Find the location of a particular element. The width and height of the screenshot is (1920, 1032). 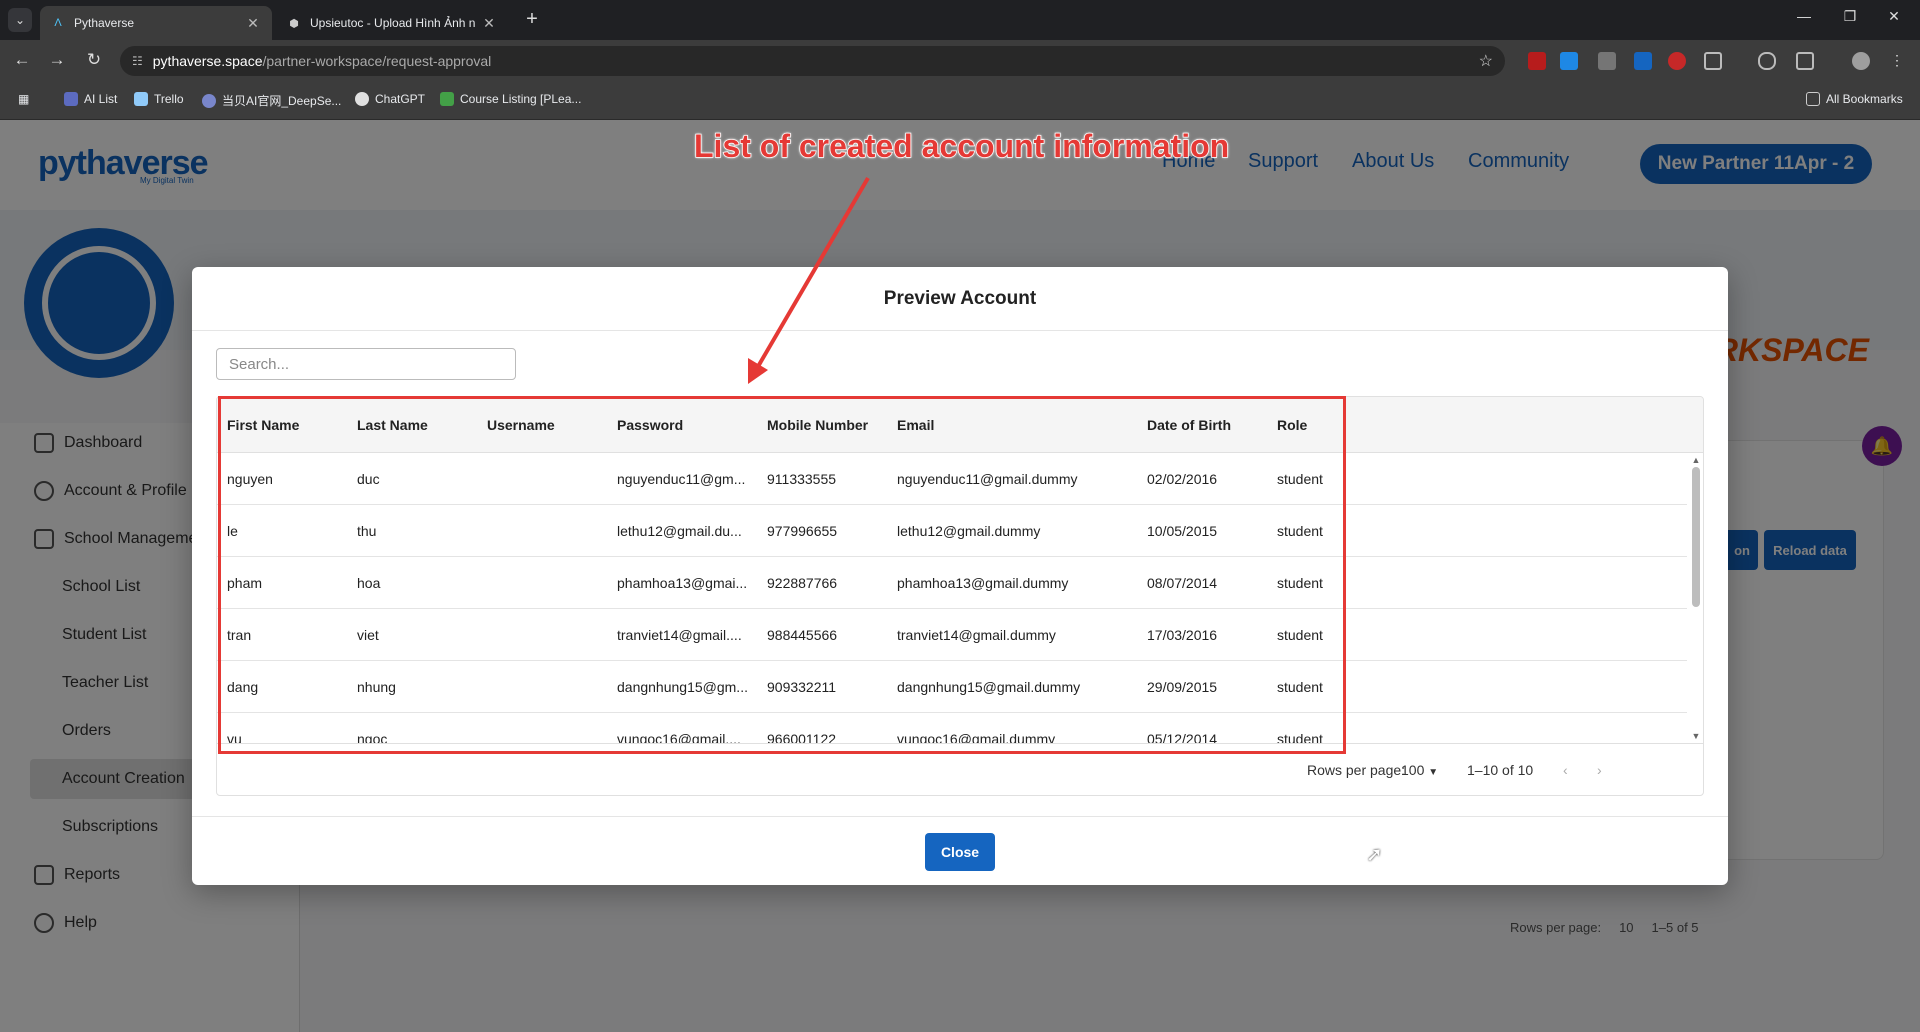

grid-scrollbar: ▲ ▼ is located at coordinates (1695, 598).